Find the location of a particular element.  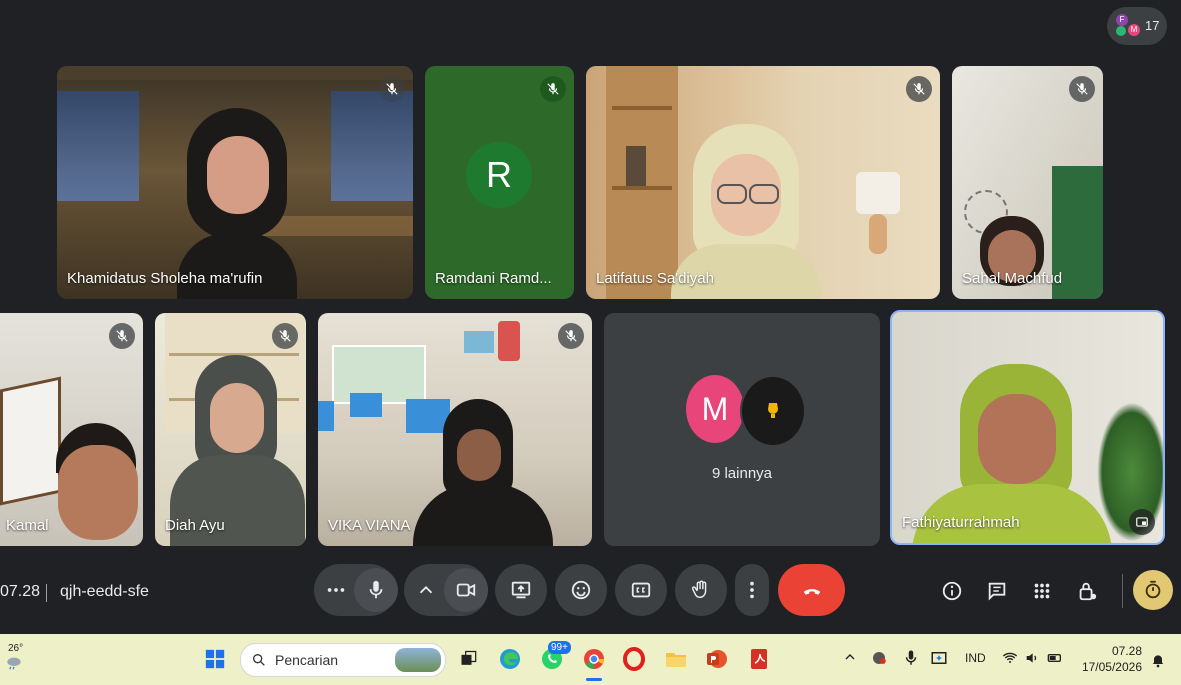

powerpoint-app is located at coordinates (717, 659).